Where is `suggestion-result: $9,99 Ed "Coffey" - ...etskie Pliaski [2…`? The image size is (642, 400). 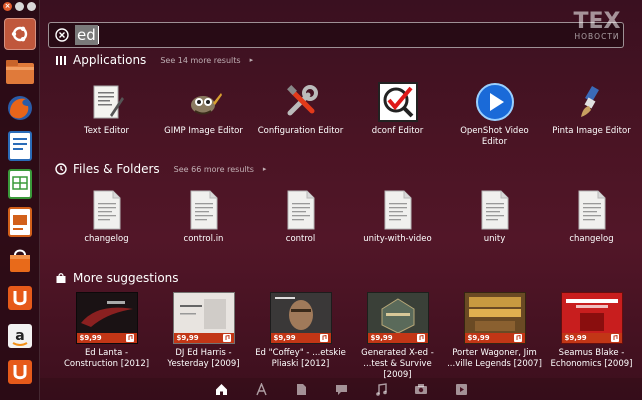 suggestion-result: $9,99 Ed "Coffey" - ...etskie Pliaski [2… is located at coordinates (300, 336).